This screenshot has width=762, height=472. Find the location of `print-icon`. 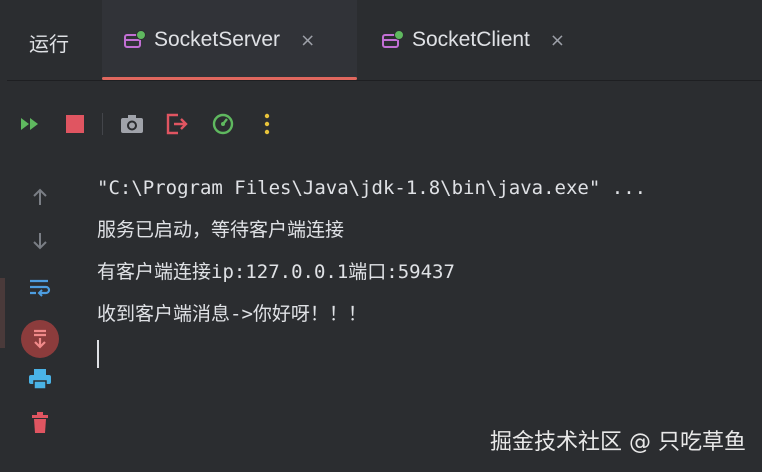

print-icon is located at coordinates (40, 379).